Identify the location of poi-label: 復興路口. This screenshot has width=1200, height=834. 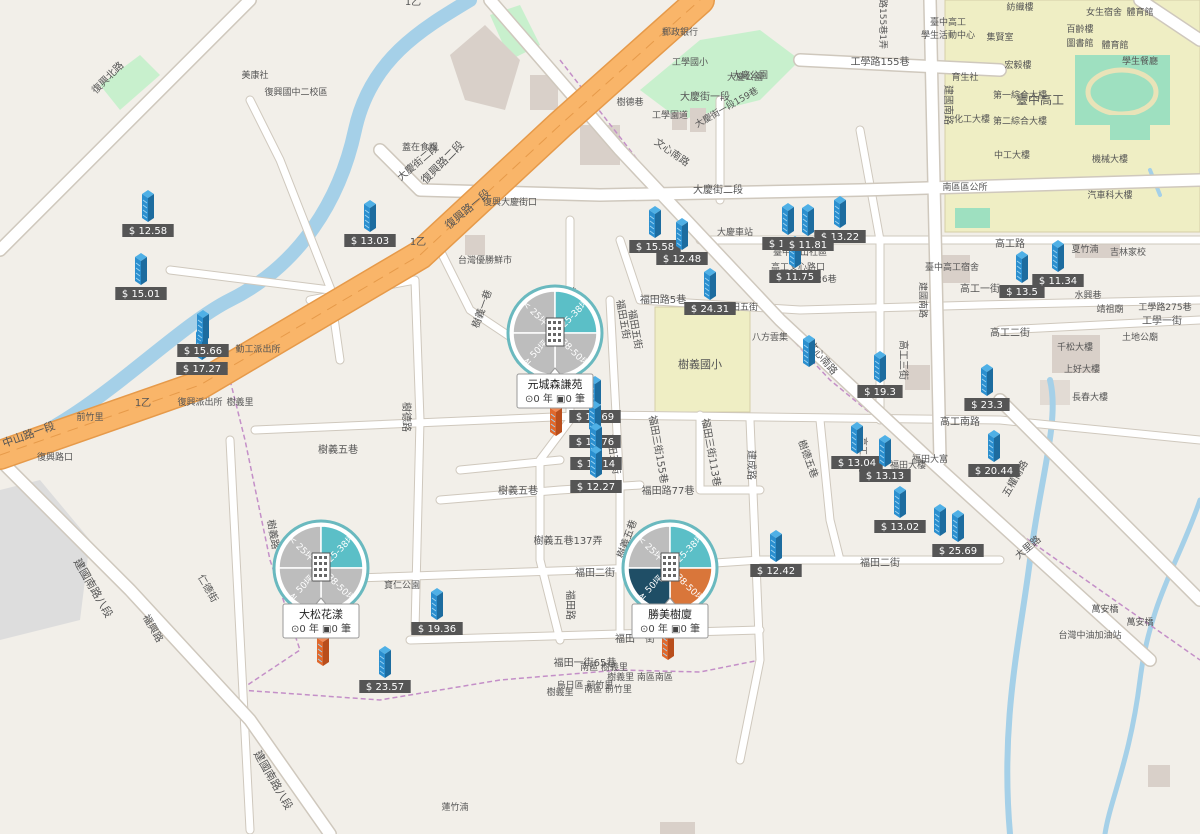
(55, 457).